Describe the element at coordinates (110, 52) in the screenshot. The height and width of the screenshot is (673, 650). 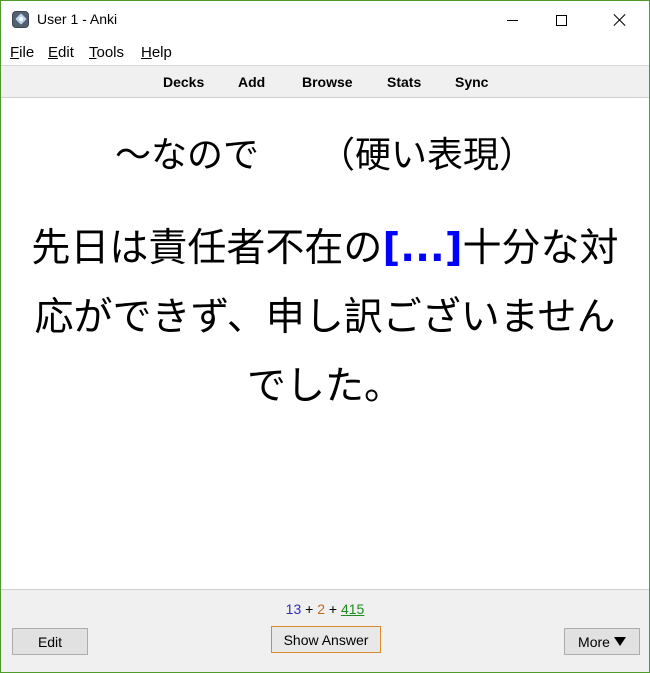
I see `menu-tools-label: ools` at that location.